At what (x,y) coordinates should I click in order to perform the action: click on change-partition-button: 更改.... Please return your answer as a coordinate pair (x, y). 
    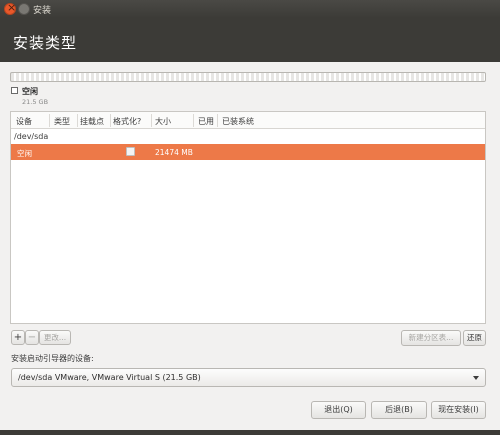
    Looking at the image, I should click on (55, 337).